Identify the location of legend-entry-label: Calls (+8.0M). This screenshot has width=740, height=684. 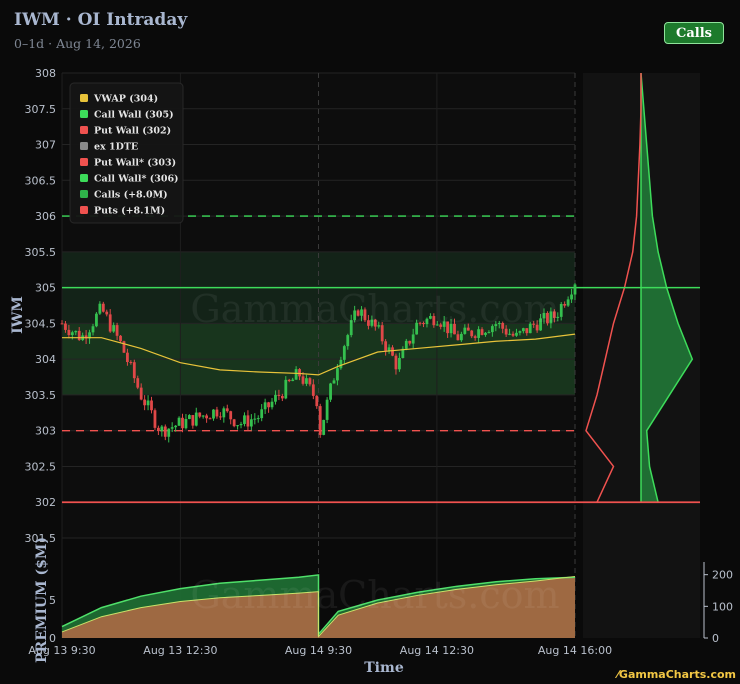
(131, 195).